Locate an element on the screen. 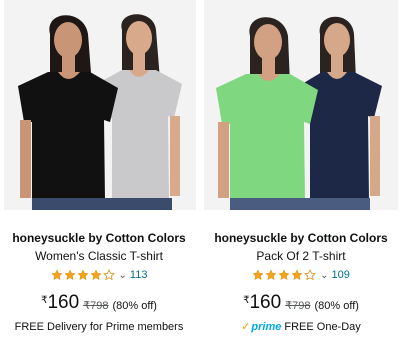  rating-row: ⌄ 109 is located at coordinates (301, 275).